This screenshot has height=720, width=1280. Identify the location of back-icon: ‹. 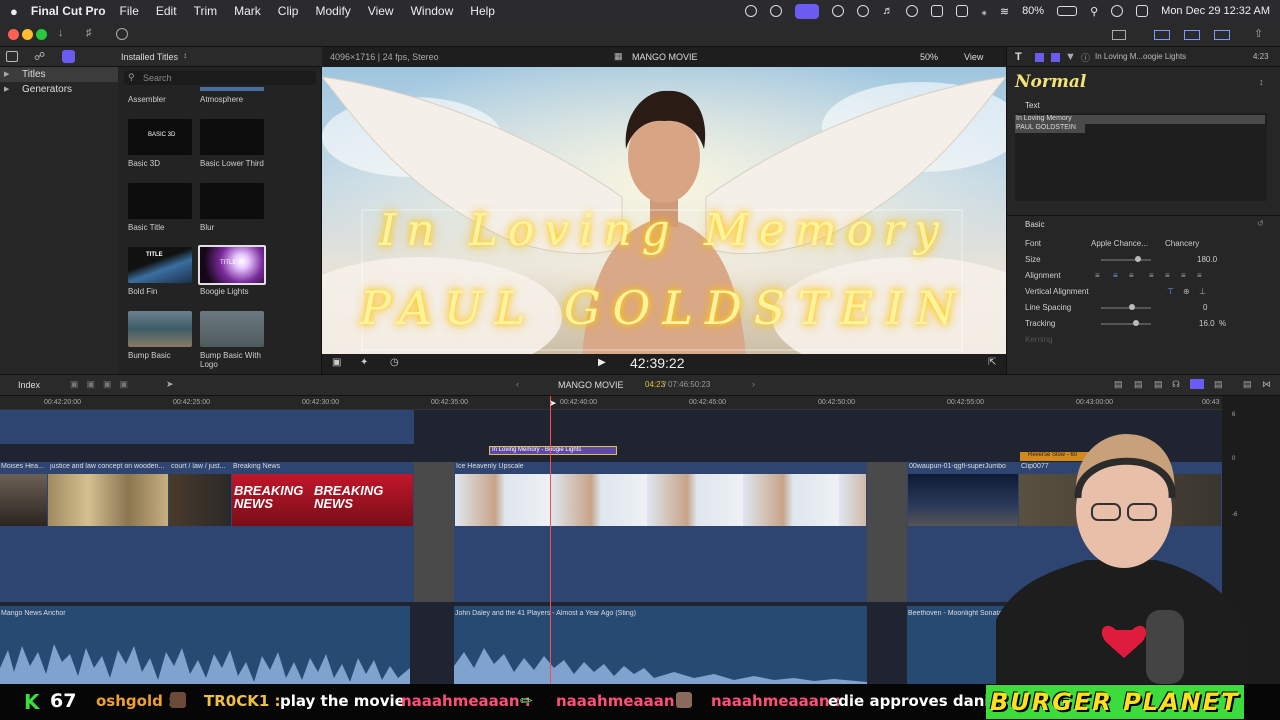
(517, 384).